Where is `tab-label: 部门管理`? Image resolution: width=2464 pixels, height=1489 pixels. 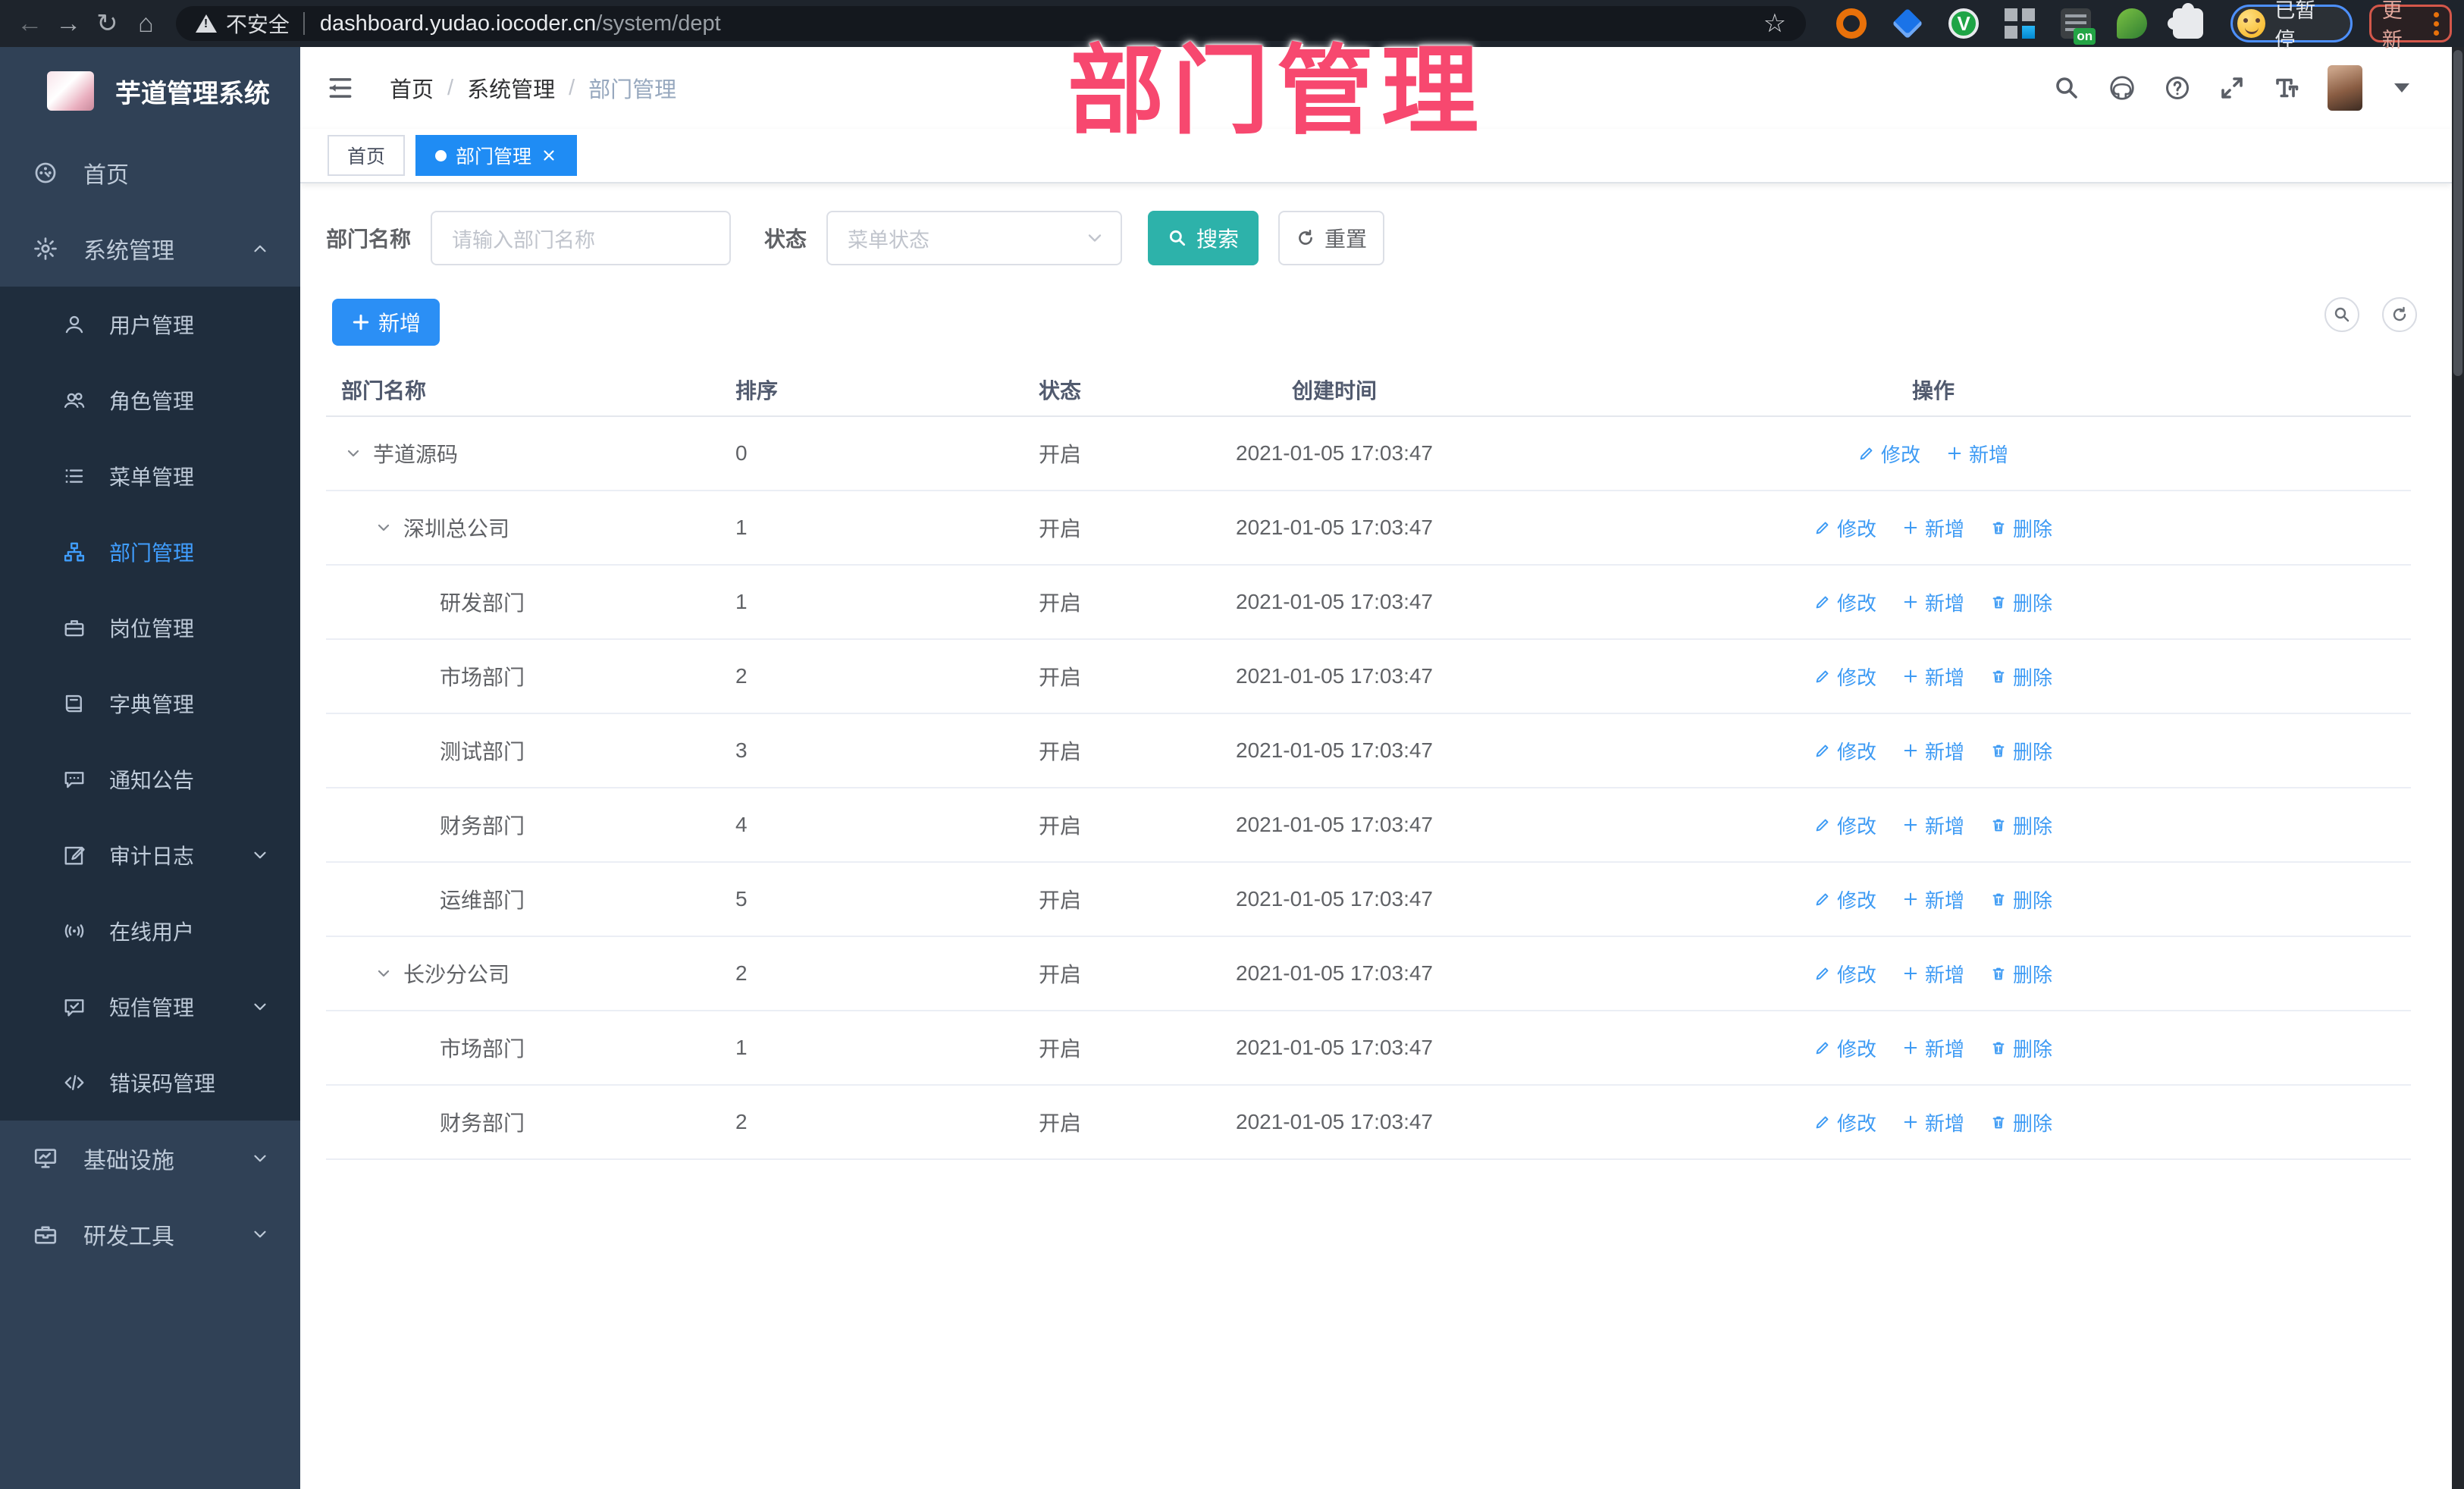
tab-label: 部门管理 is located at coordinates (494, 157).